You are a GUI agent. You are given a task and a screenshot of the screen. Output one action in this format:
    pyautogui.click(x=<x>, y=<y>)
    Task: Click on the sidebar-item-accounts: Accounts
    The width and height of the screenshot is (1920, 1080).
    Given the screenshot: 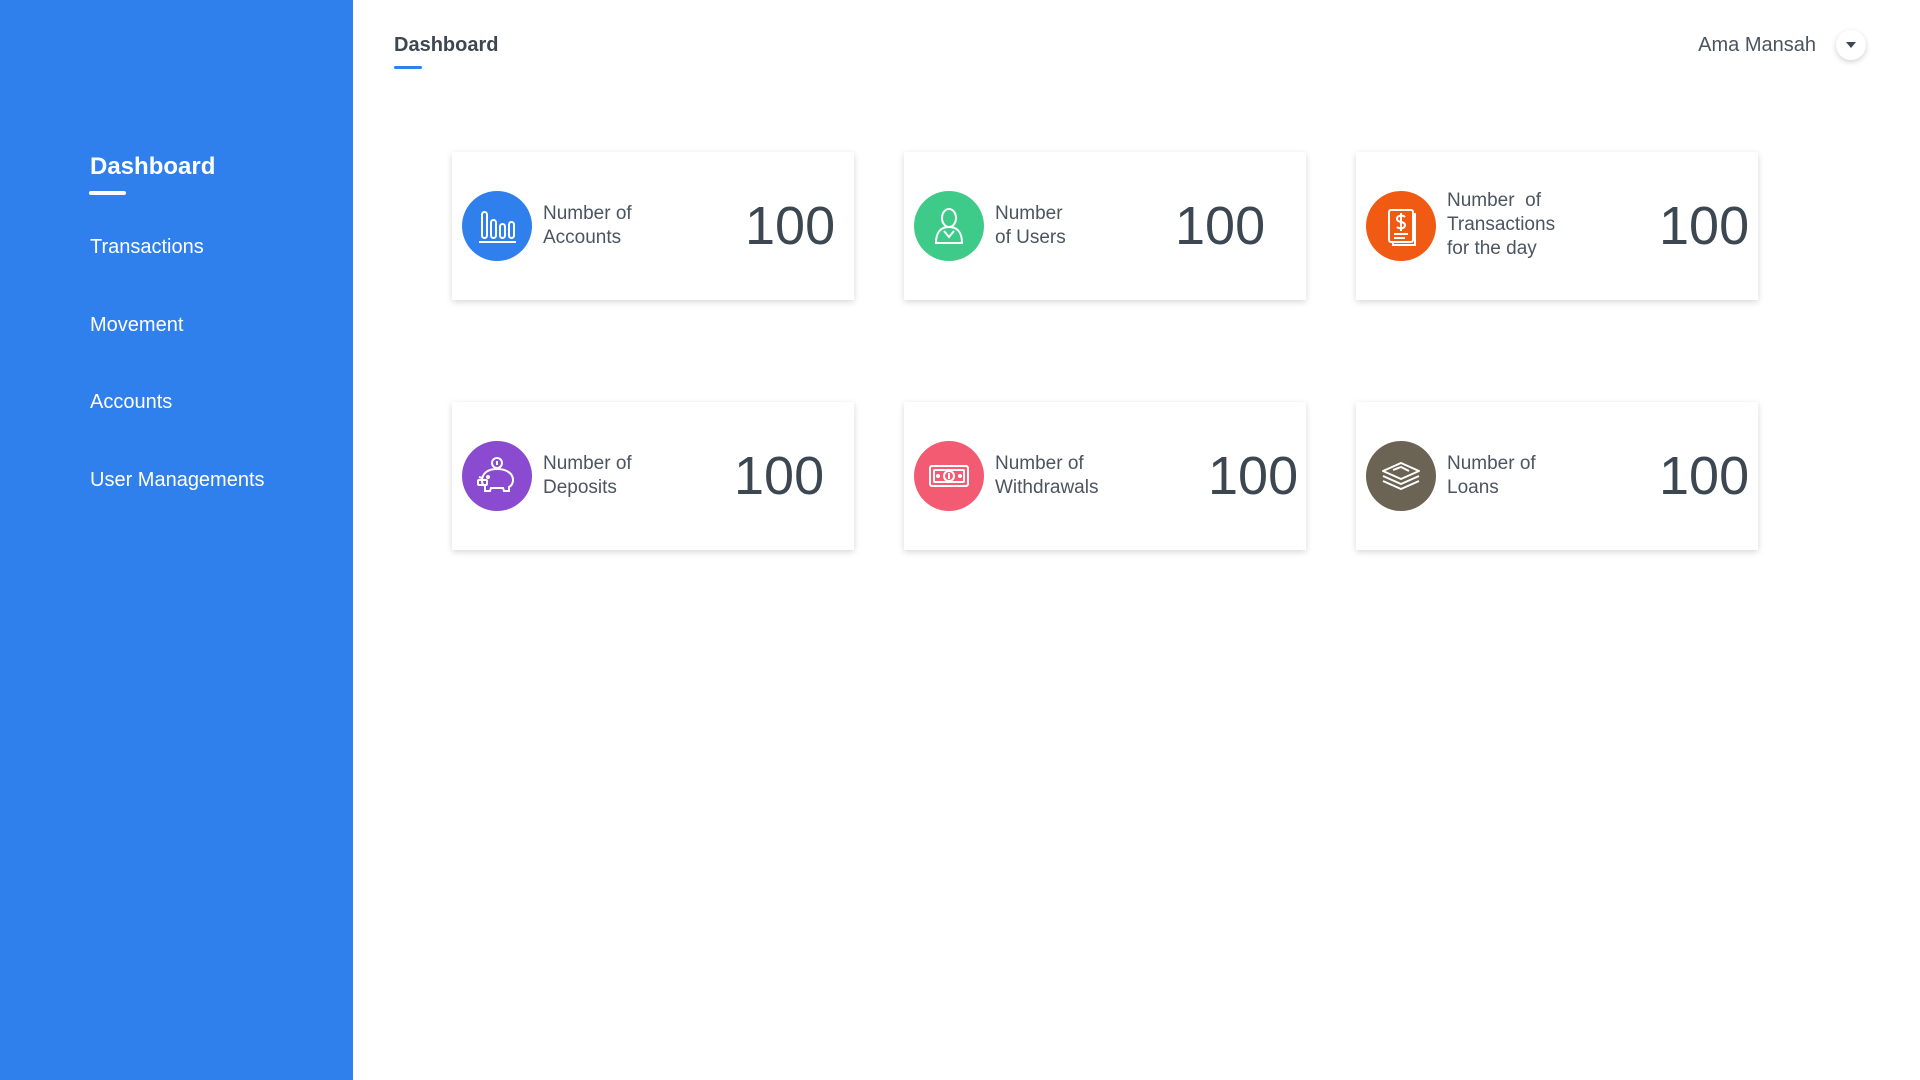 What is the action you would take?
    pyautogui.click(x=131, y=402)
    